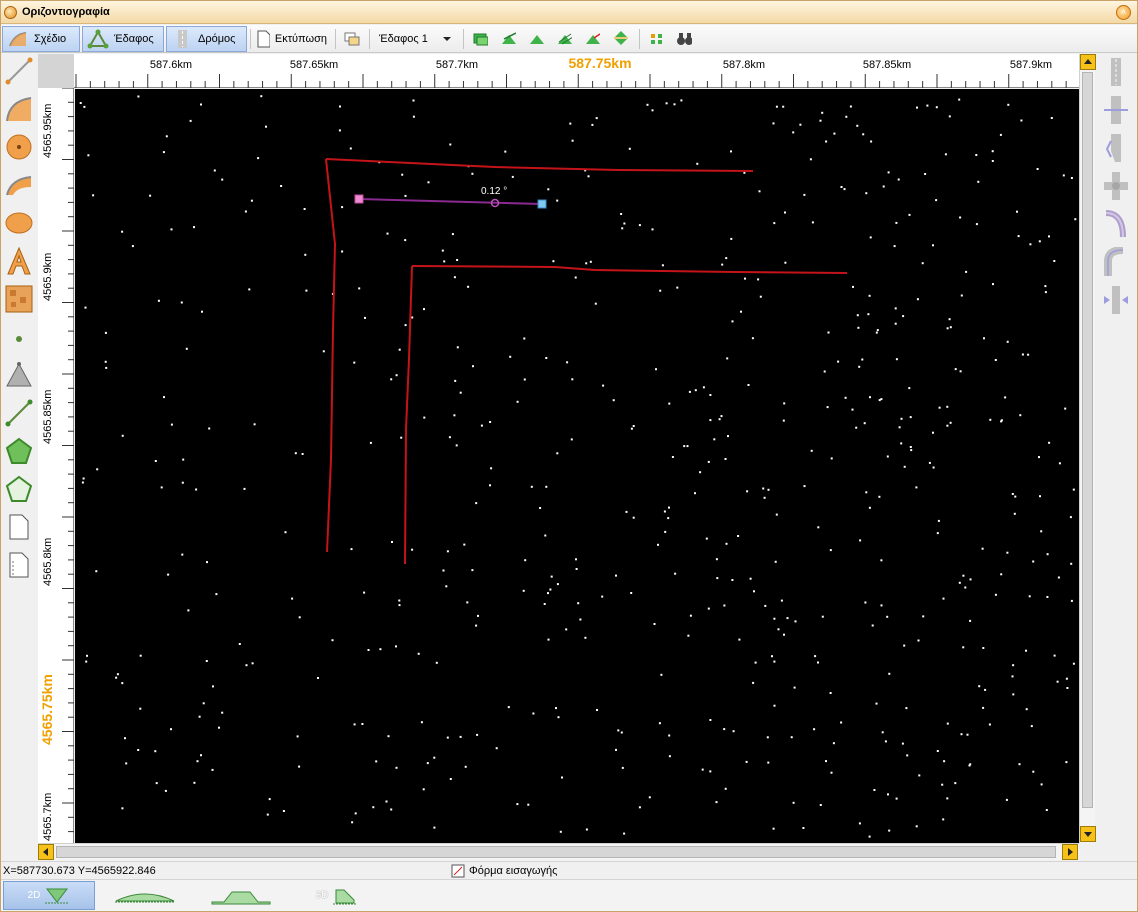  Describe the element at coordinates (418, 39) in the screenshot. I see `terrain-select: Έδαφος 1` at that location.